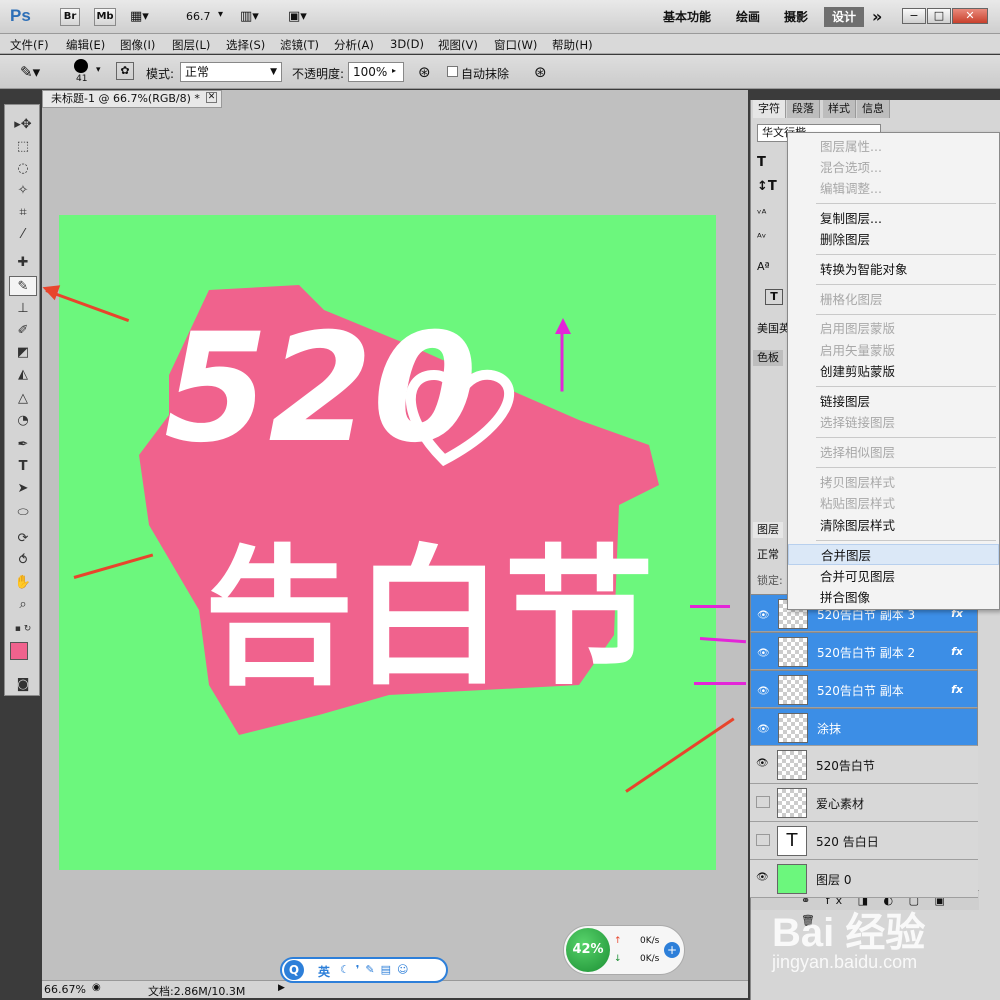 The image size is (1000, 1000). Describe the element at coordinates (23, 263) in the screenshot. I see `healing-brush-tool-icon: ✚` at that location.